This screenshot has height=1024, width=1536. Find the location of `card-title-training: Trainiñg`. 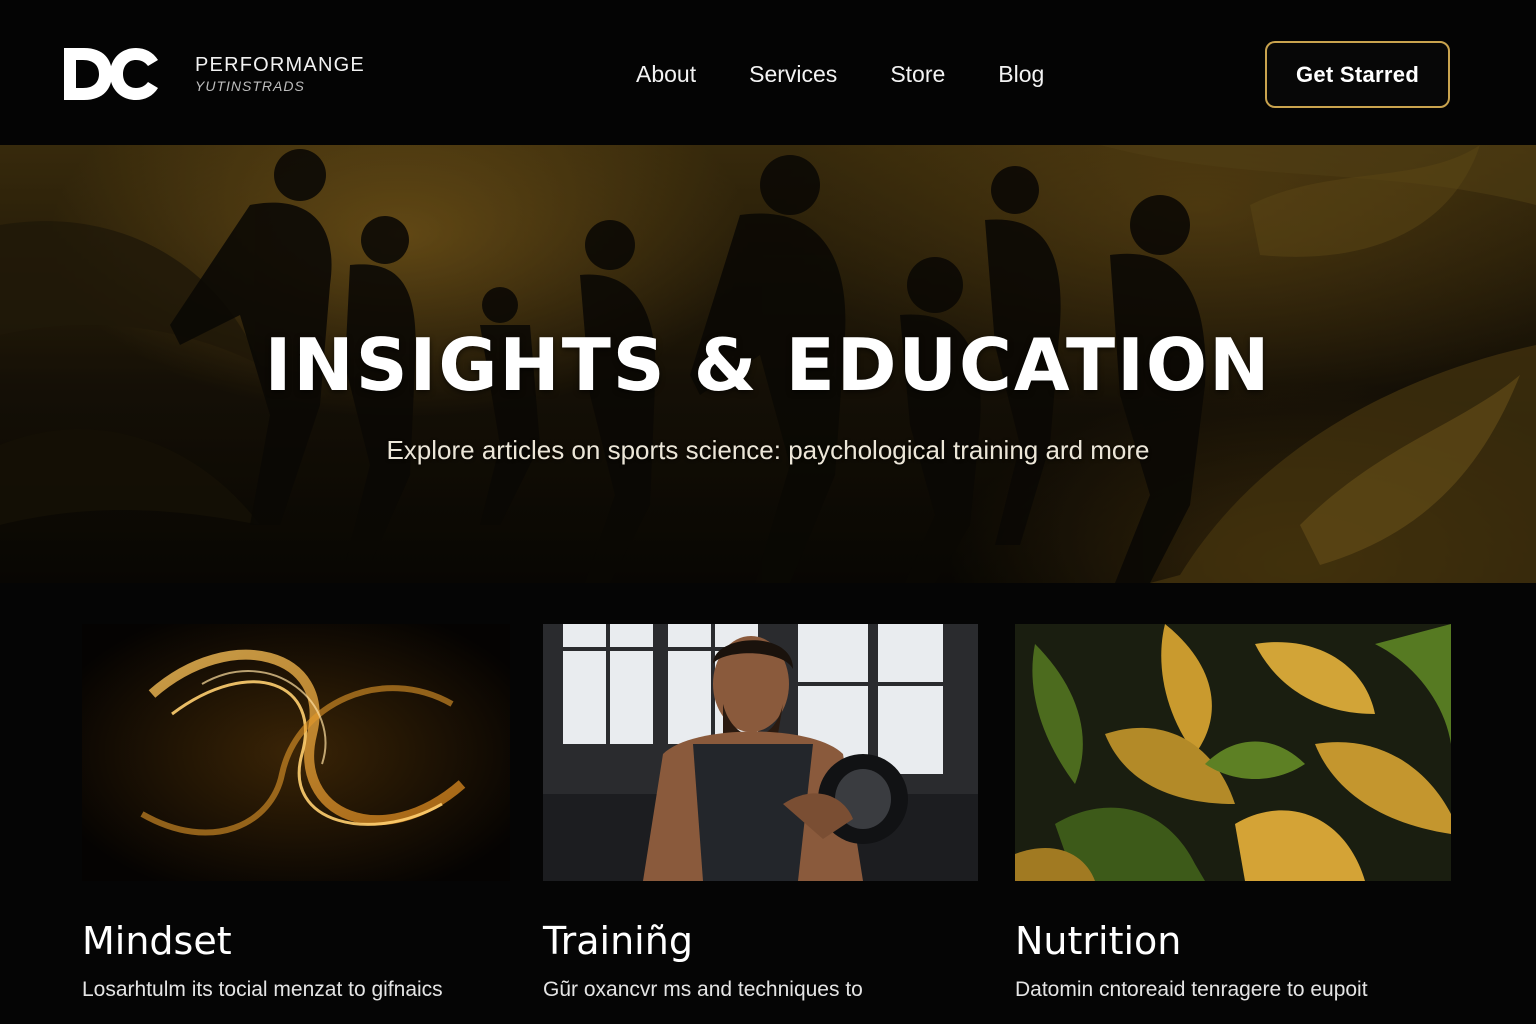

card-title-training: Trainiñg is located at coordinates (760, 941).